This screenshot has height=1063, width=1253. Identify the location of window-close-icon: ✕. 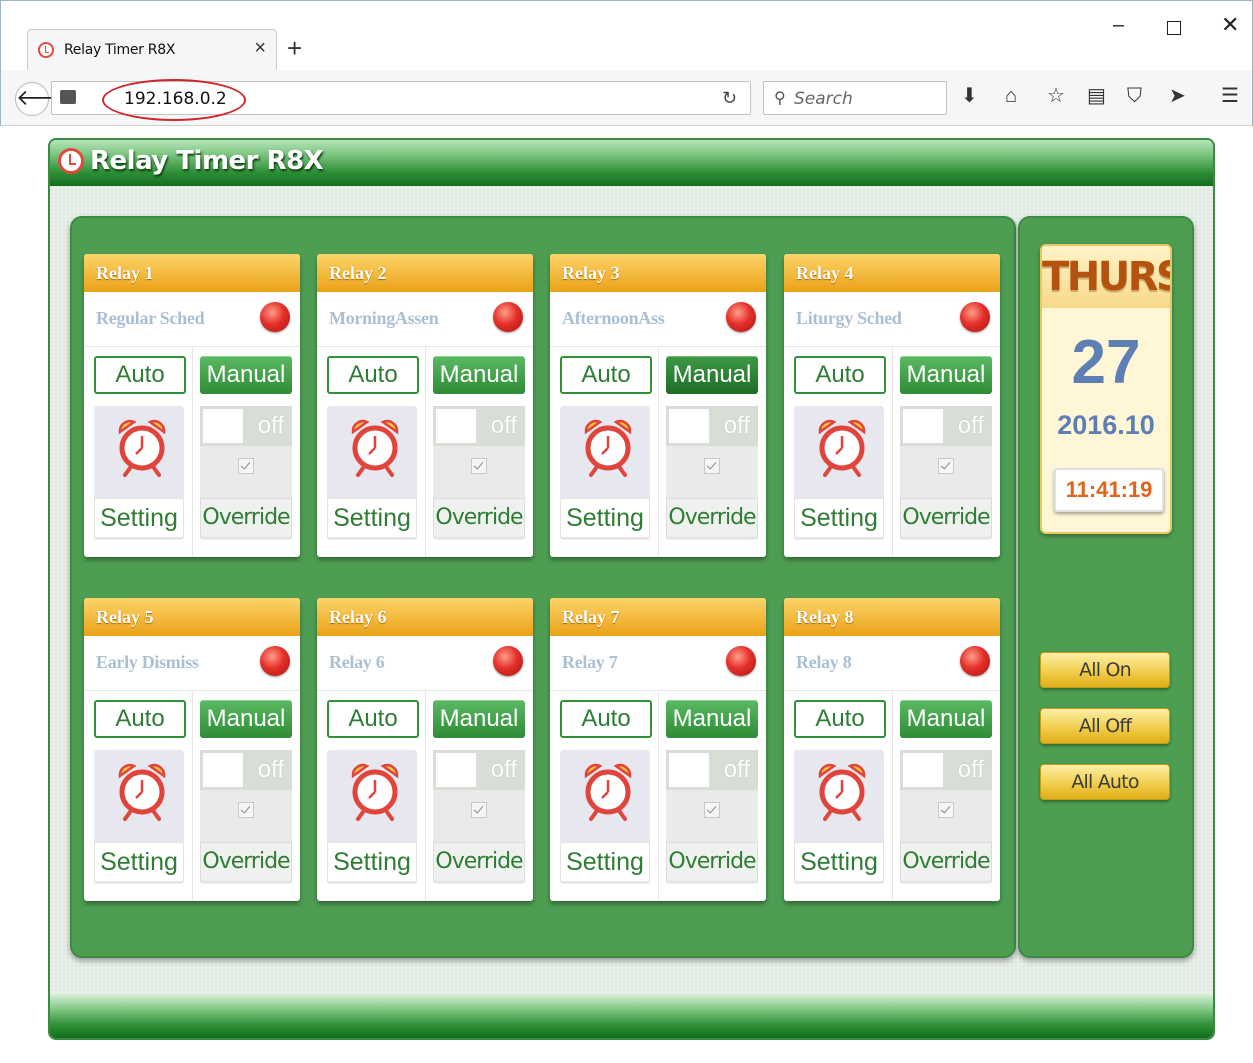
(1230, 25).